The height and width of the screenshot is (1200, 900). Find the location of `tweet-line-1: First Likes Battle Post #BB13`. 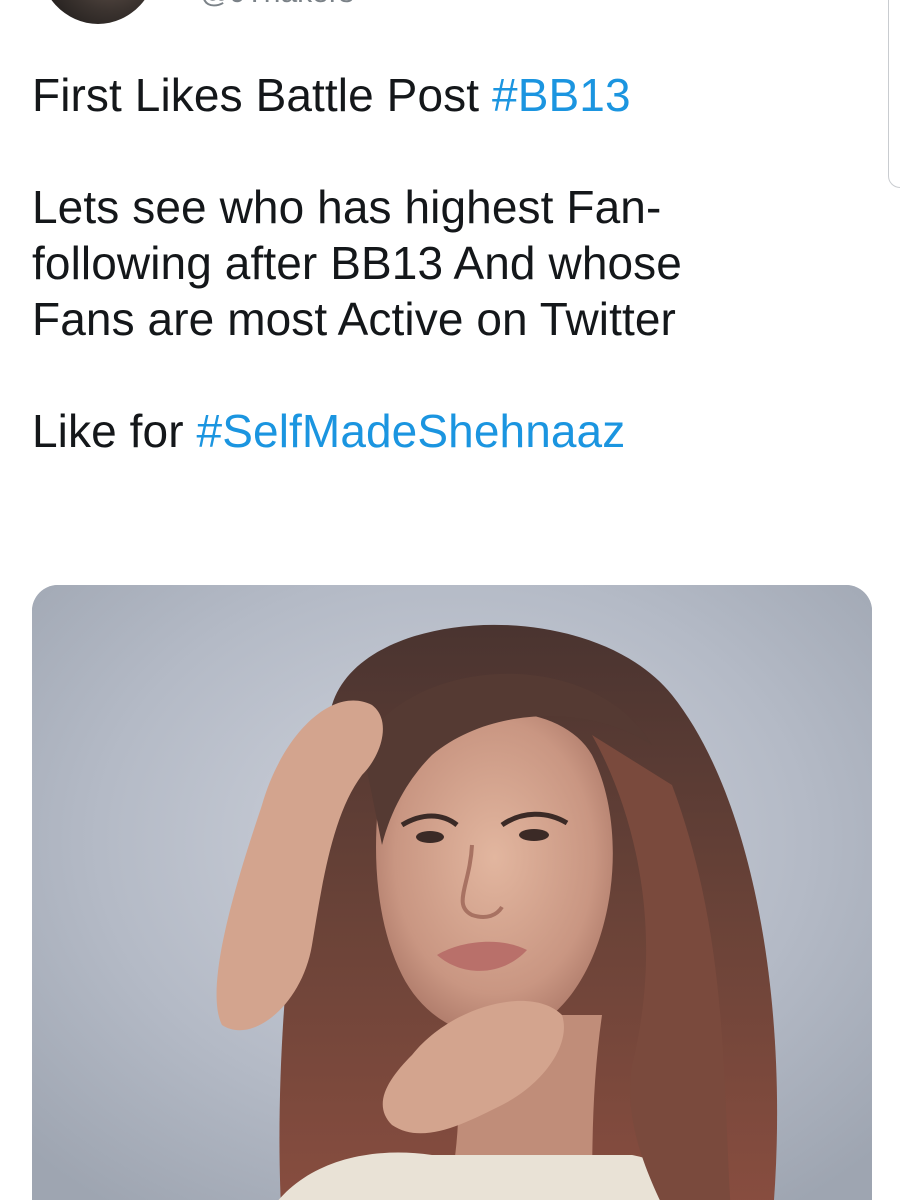

tweet-line-1: First Likes Battle Post #BB13 is located at coordinates (447, 95).